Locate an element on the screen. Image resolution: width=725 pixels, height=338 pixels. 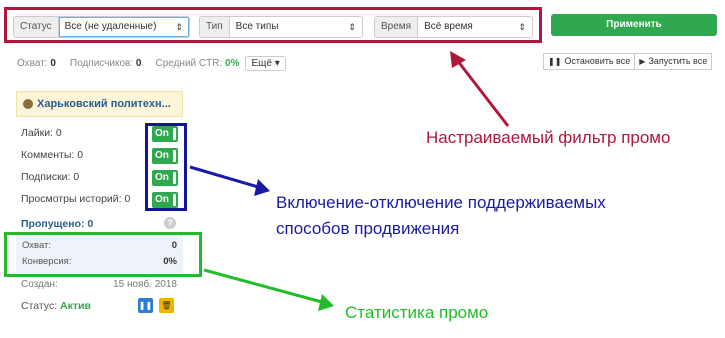
arrow-to-stats is located at coordinates (268, 289).